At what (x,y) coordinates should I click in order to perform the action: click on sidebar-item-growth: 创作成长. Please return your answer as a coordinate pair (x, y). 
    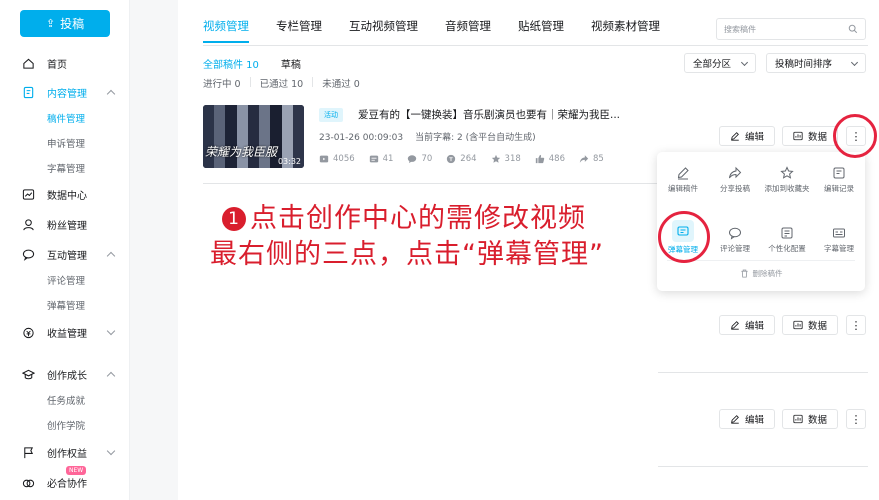
    Looking at the image, I should click on (65, 374).